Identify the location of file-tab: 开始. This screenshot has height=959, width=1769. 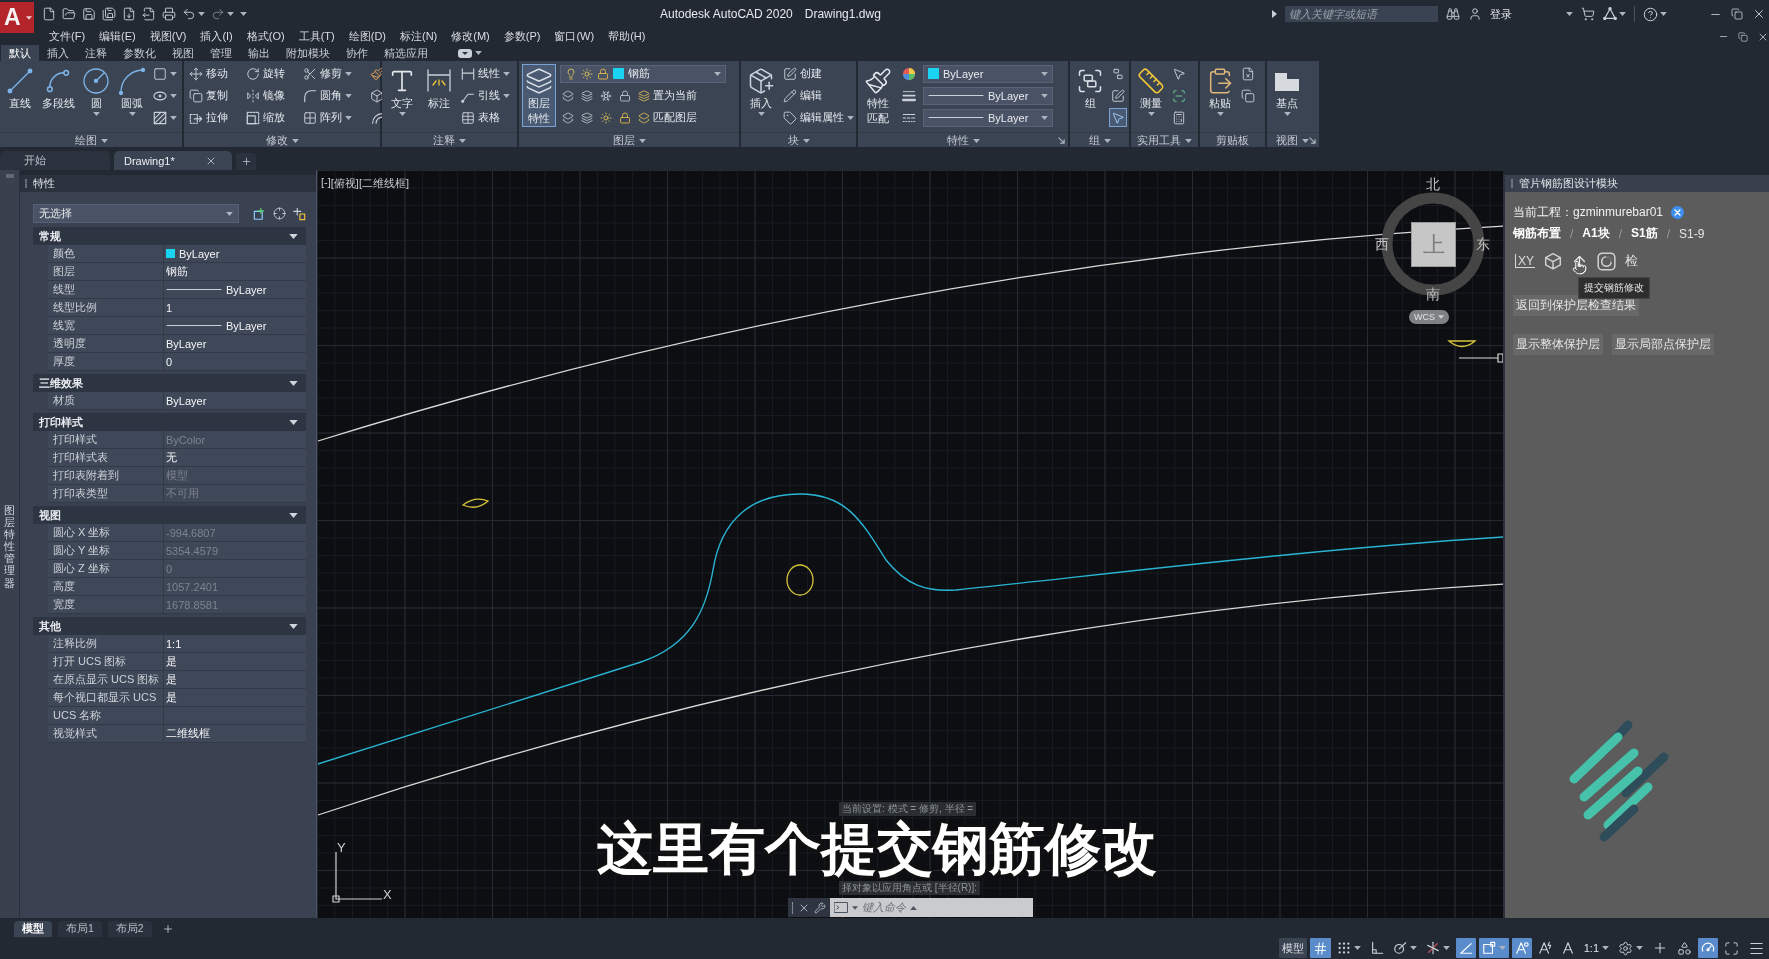
(55, 160).